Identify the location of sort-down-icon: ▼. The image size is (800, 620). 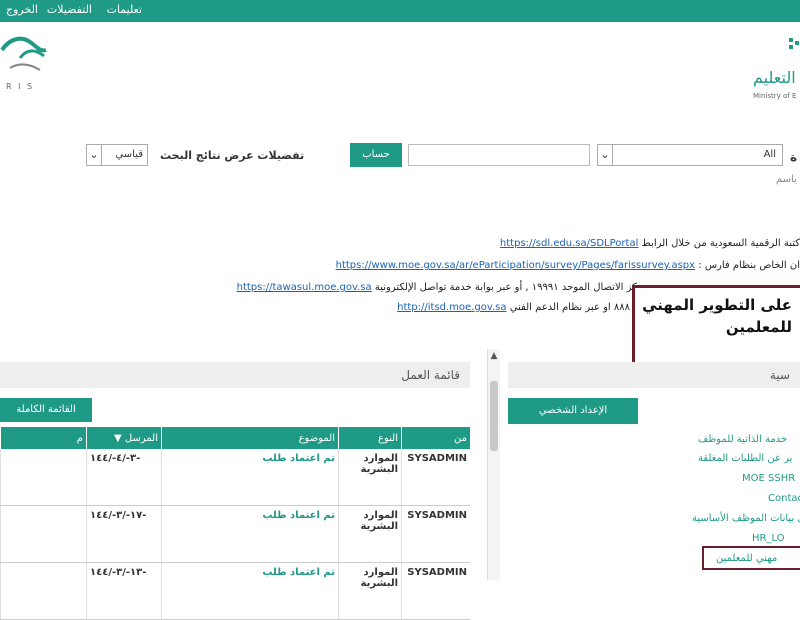
(118, 438).